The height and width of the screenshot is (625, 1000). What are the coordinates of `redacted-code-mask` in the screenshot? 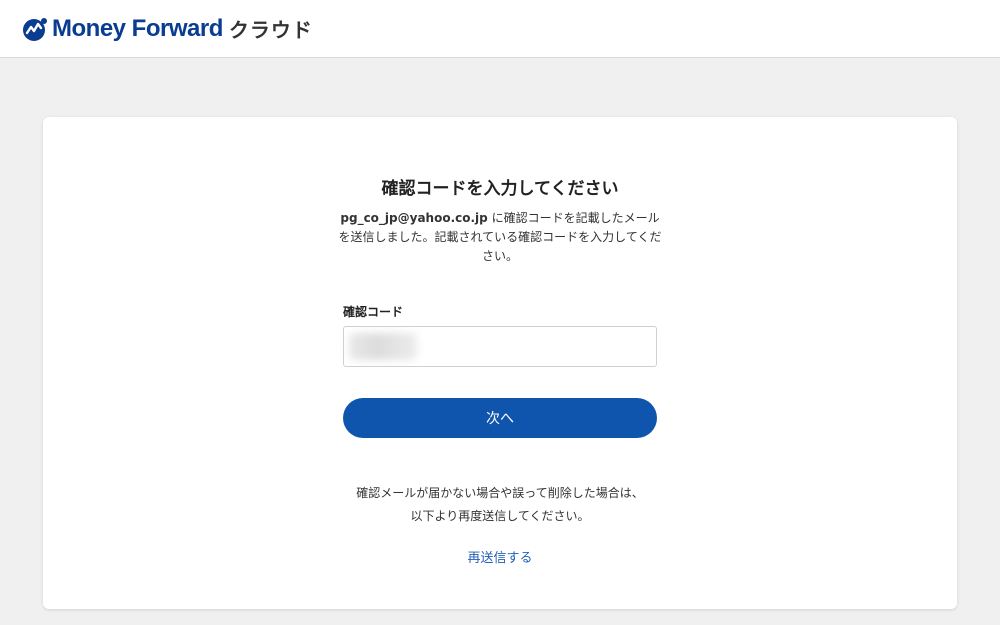 It's located at (383, 346).